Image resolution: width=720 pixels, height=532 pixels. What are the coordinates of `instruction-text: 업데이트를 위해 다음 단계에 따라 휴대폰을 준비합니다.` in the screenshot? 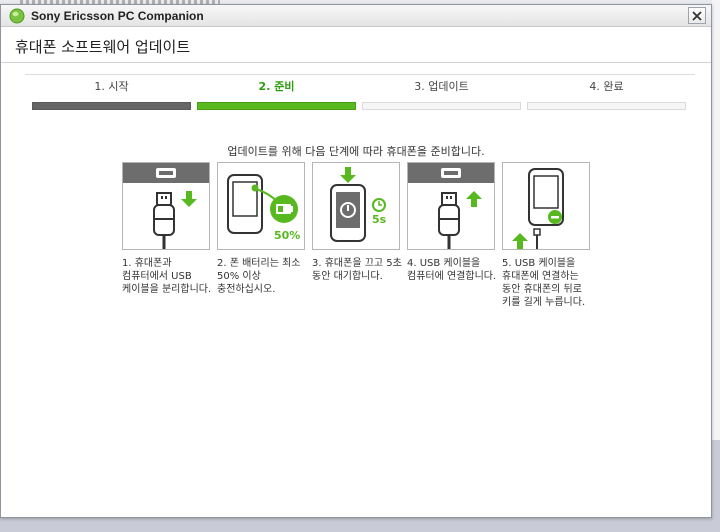 It's located at (356, 151).